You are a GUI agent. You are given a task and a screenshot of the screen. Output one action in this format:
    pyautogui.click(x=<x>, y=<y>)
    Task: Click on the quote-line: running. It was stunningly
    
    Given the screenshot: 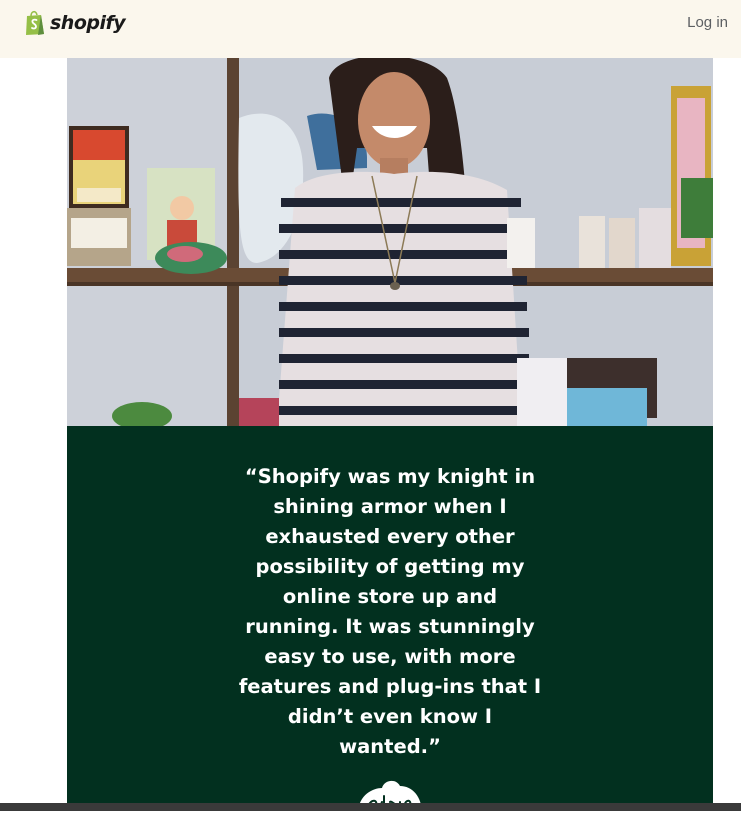 What is the action you would take?
    pyautogui.click(x=390, y=626)
    